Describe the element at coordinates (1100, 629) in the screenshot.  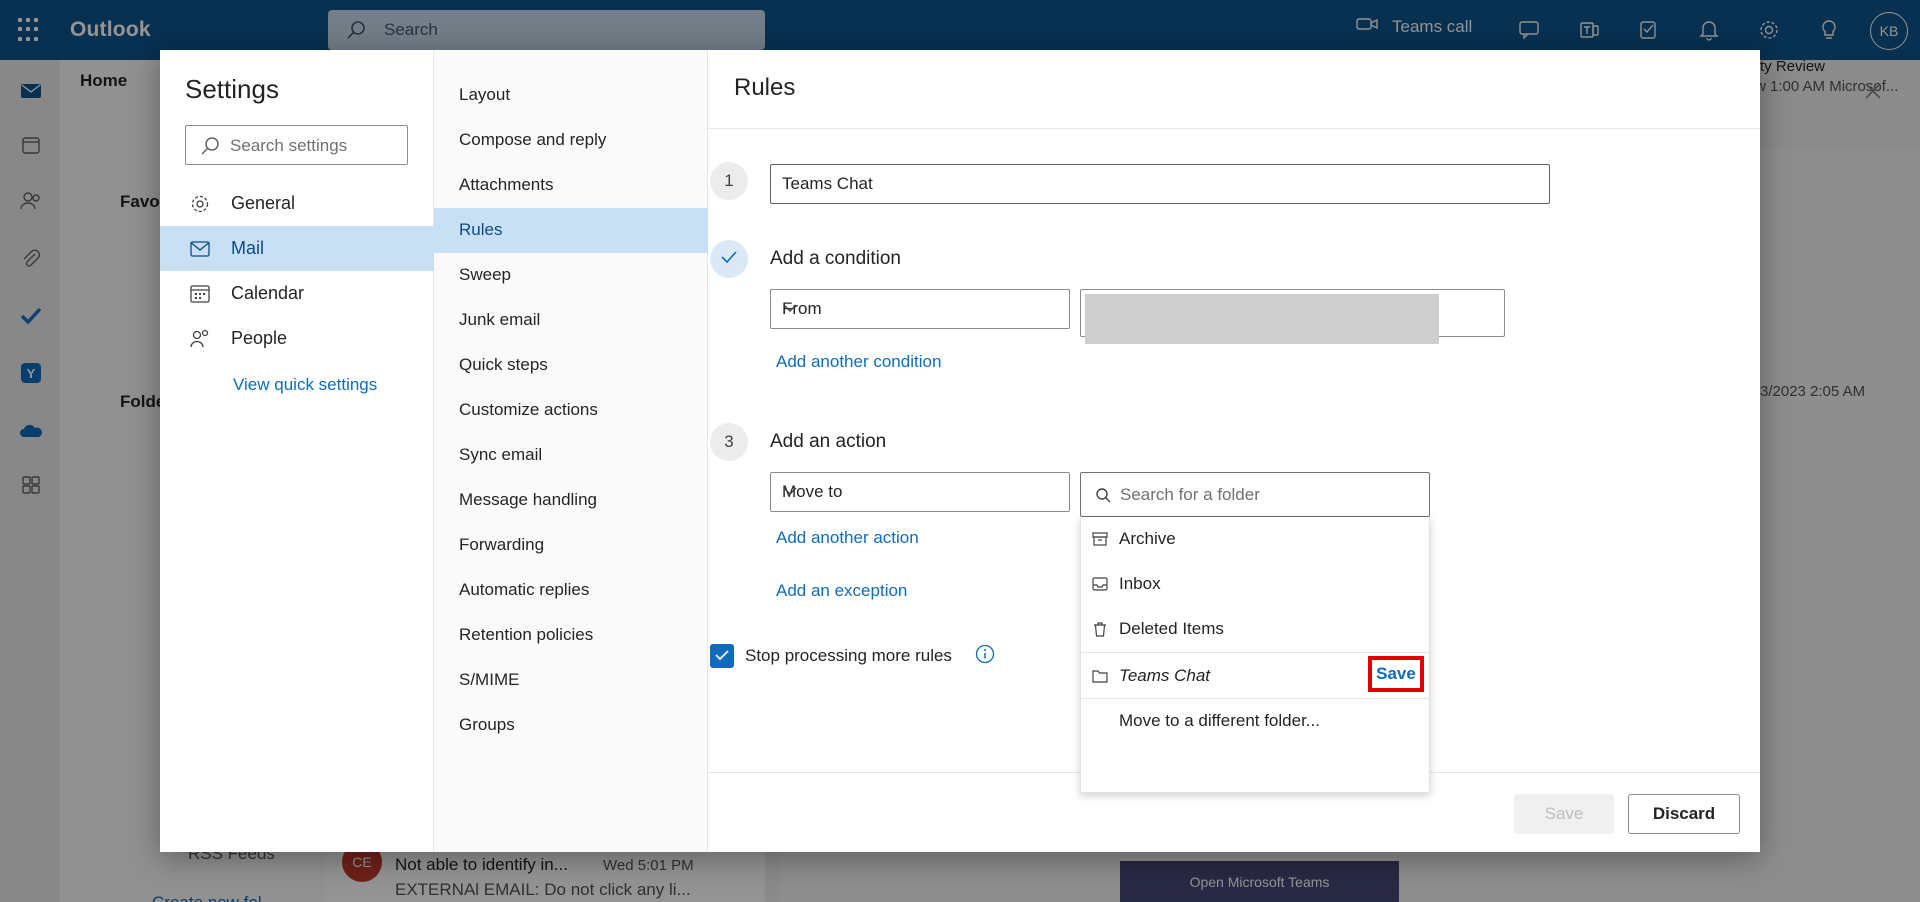
I see `trash-icon` at that location.